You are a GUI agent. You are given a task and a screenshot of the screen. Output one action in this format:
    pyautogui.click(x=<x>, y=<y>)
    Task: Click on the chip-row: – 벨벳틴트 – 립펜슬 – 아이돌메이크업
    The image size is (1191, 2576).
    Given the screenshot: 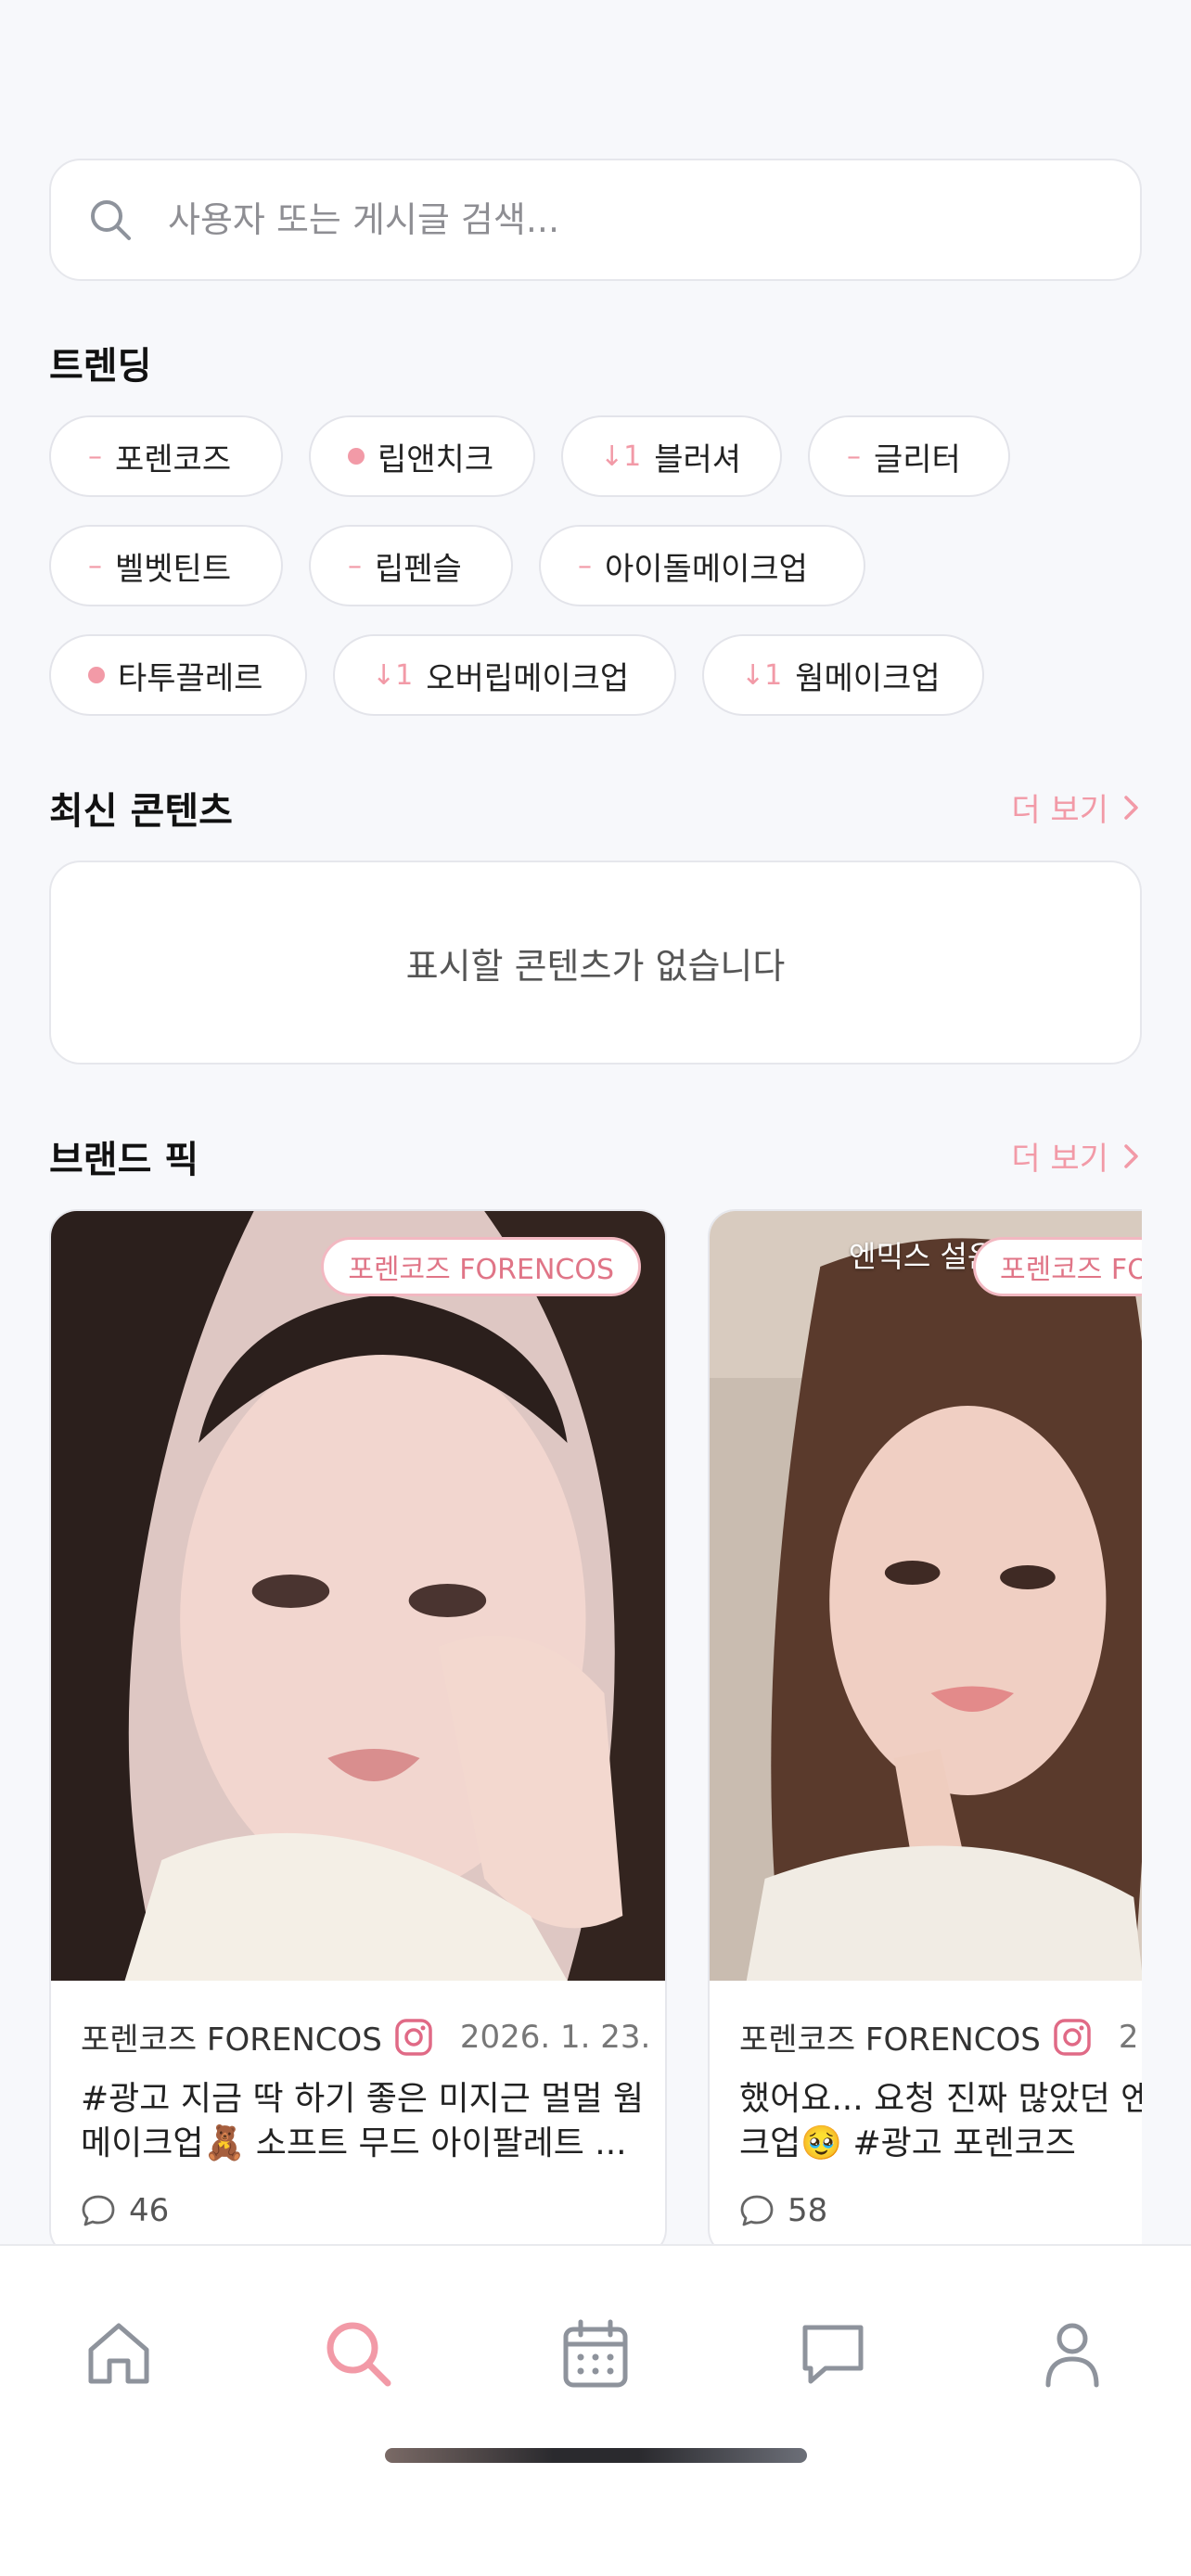 What is the action you would take?
    pyautogui.click(x=595, y=565)
    